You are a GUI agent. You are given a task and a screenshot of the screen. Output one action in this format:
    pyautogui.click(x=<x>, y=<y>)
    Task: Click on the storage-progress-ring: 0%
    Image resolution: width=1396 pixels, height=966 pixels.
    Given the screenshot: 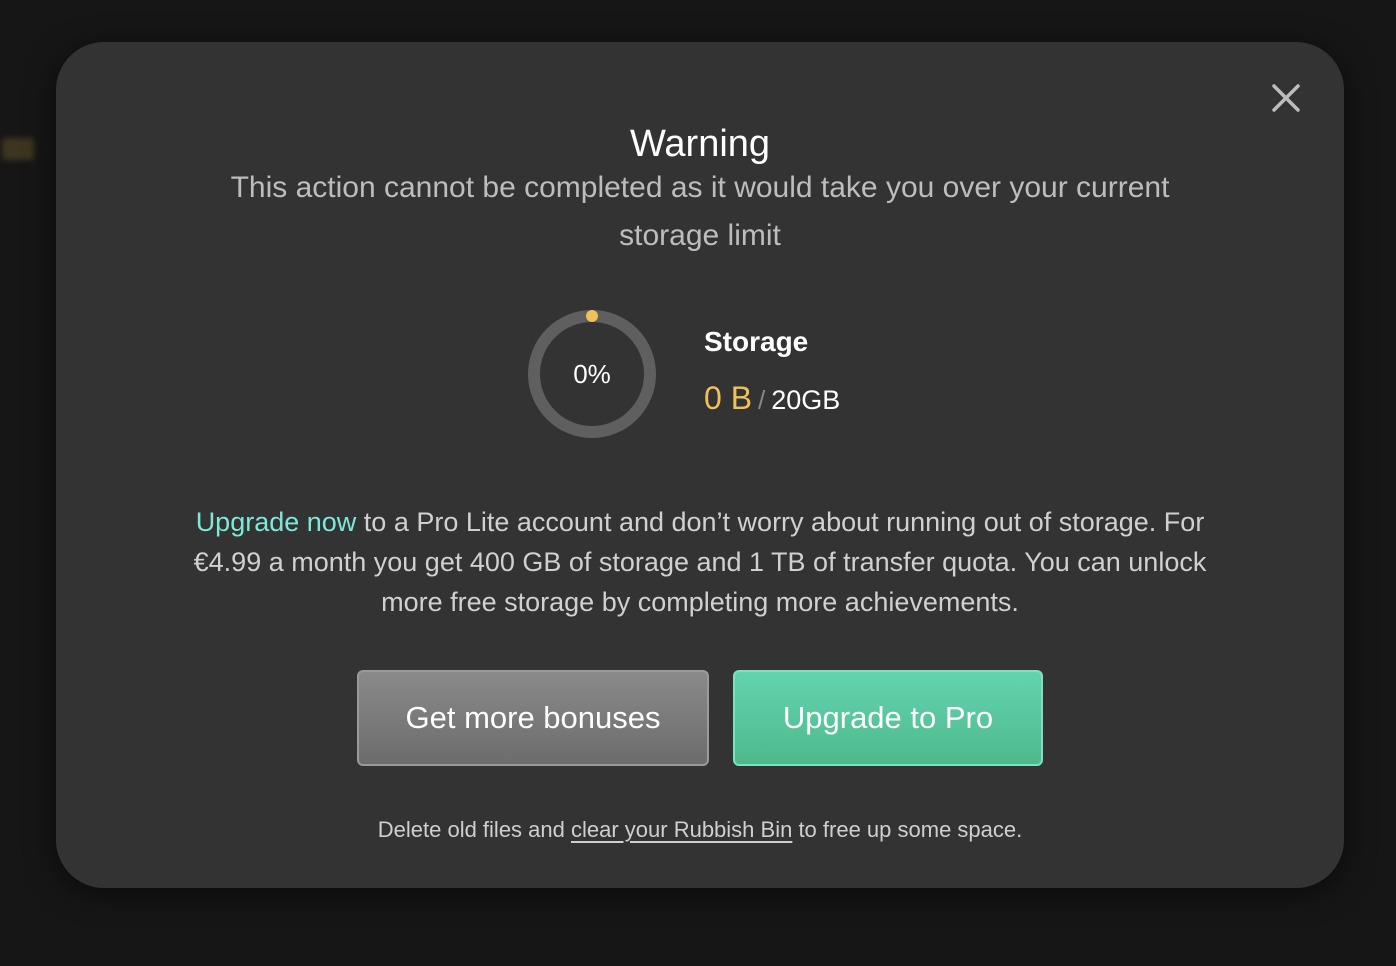 What is the action you would take?
    pyautogui.click(x=592, y=374)
    